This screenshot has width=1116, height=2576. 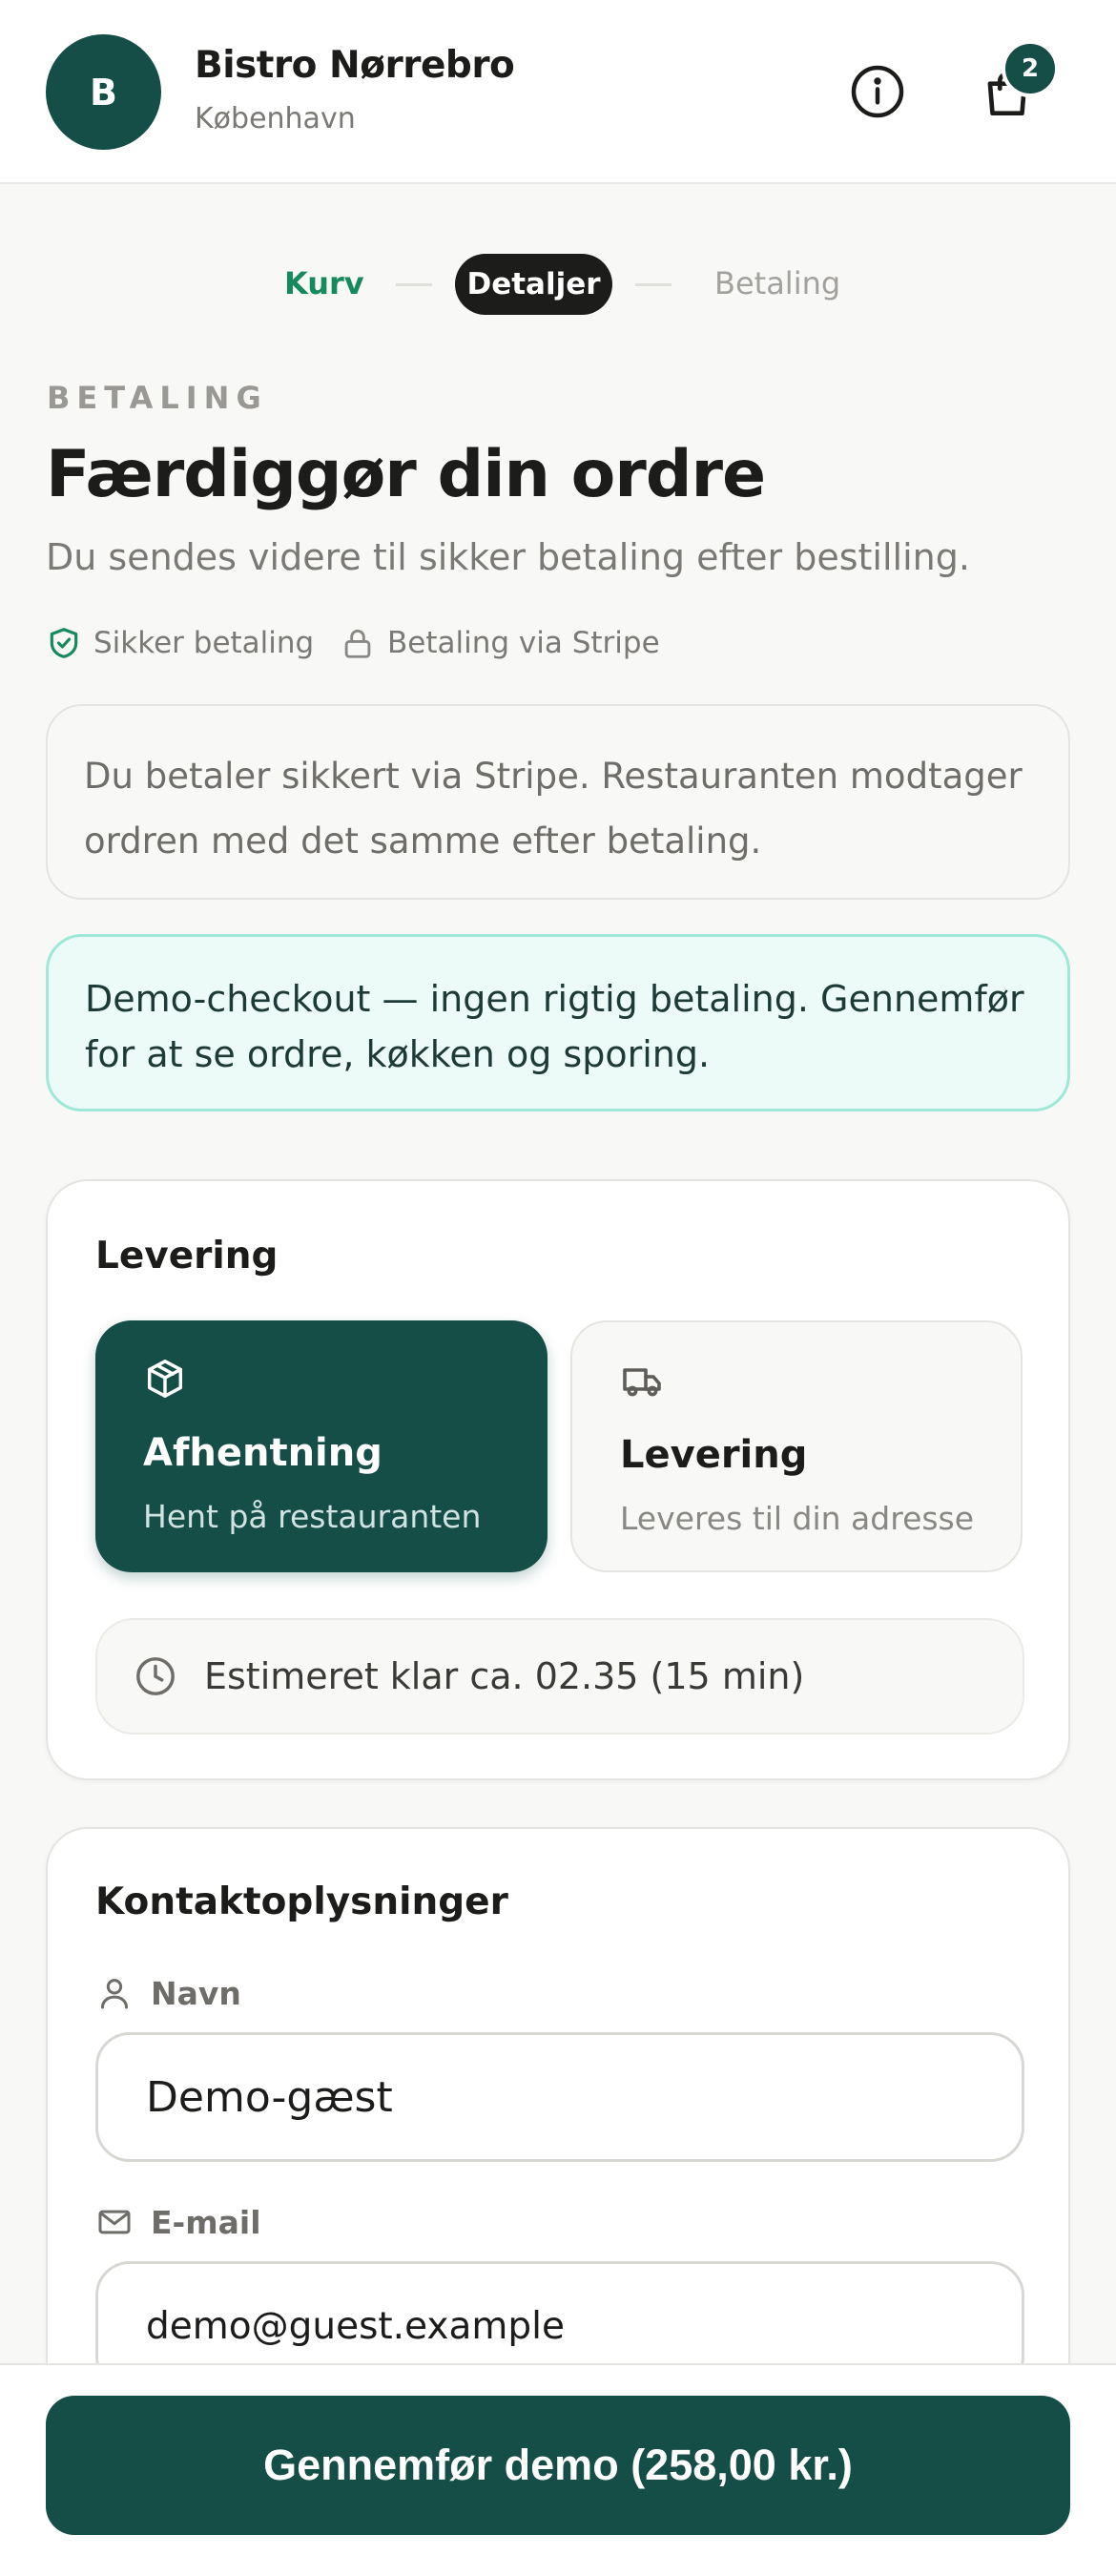 I want to click on step-betaling: Betaling, so click(x=777, y=283).